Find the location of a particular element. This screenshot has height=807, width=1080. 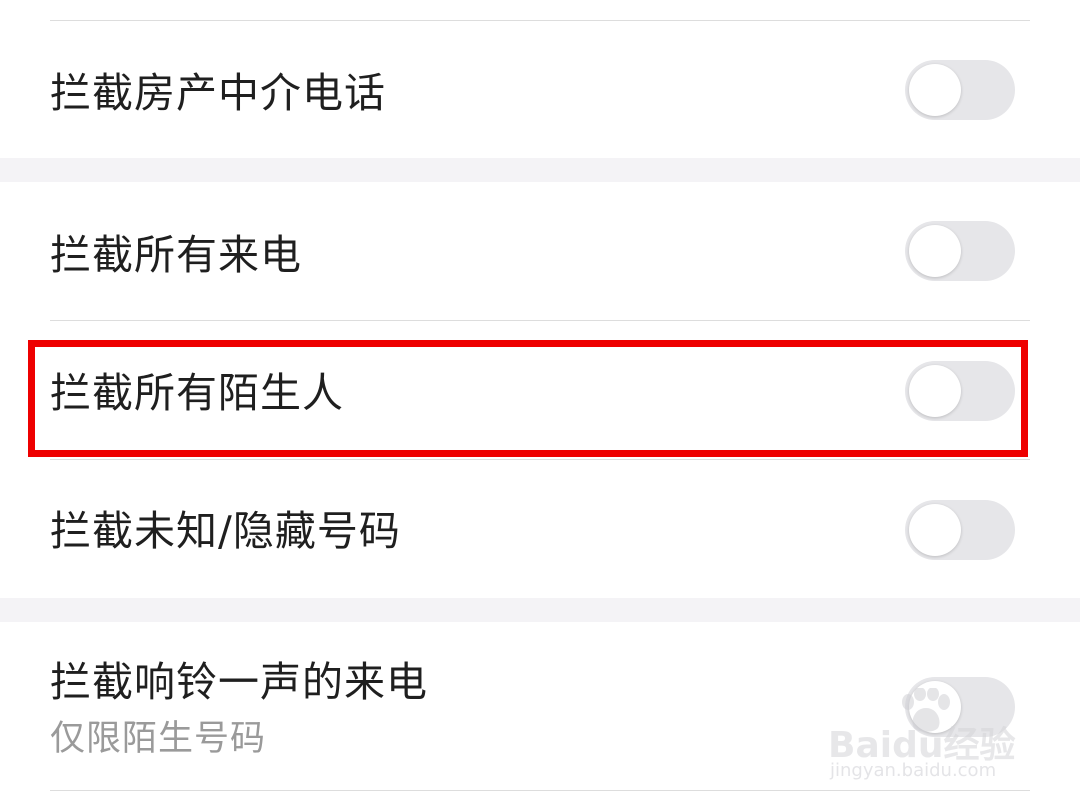

setting-label: 拦截未知/隐藏号码 is located at coordinates (225, 531).